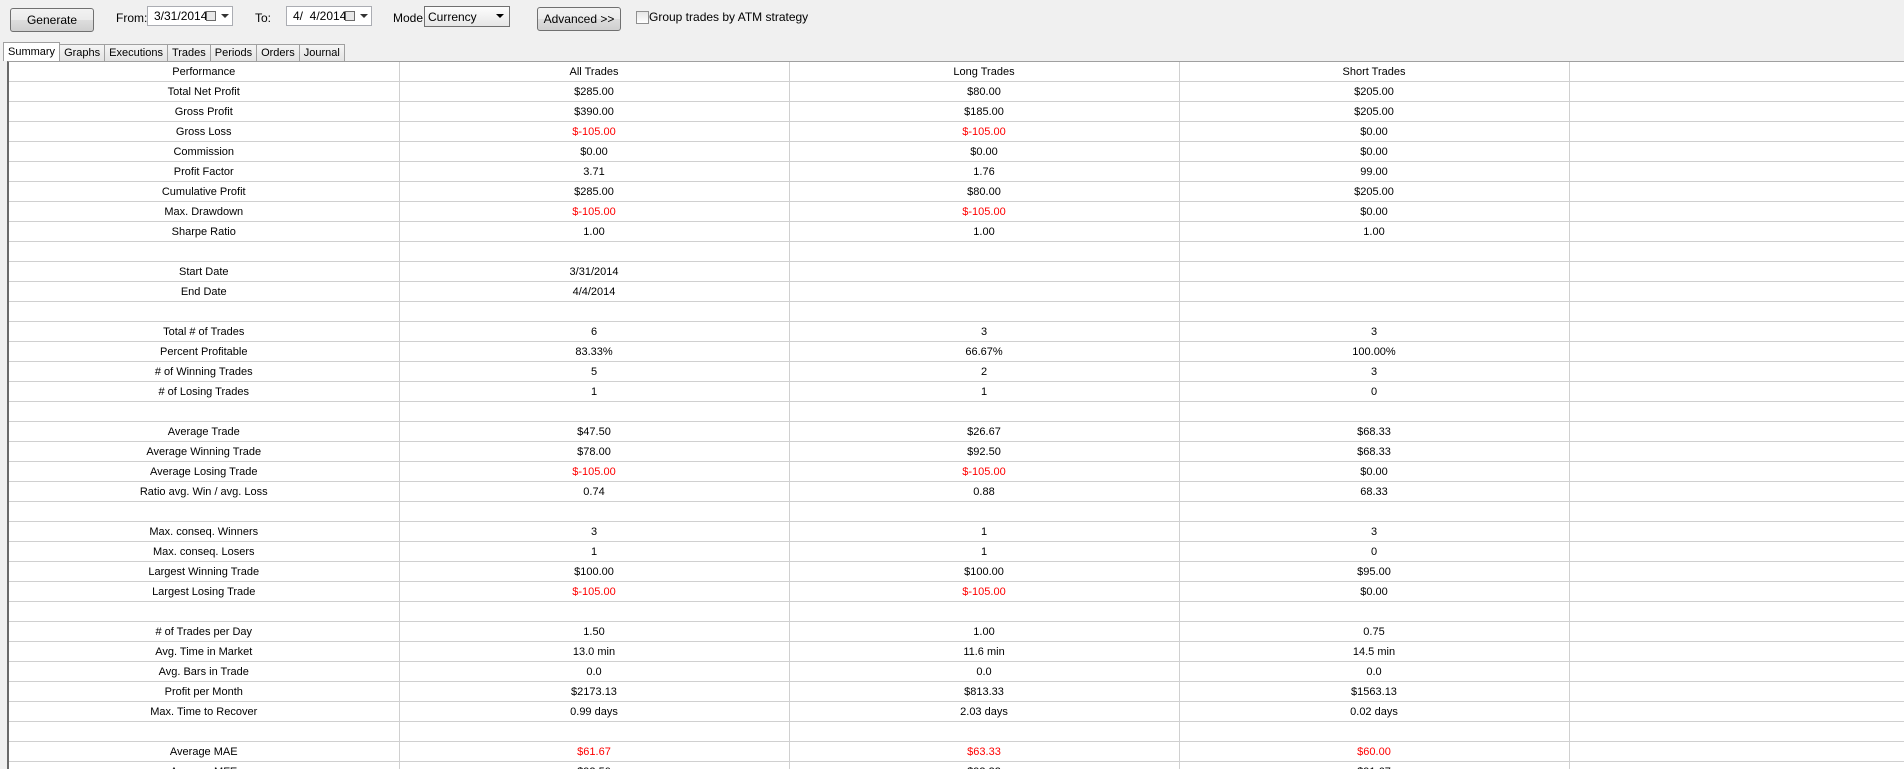  Describe the element at coordinates (204, 72) in the screenshot. I see `column-header: Performance` at that location.